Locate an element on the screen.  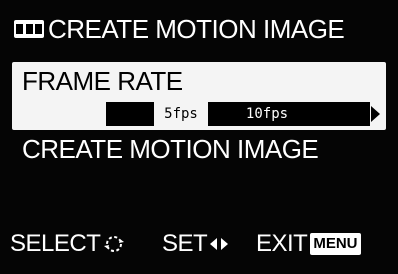
title-bar: CREATE MOTION IMAGE is located at coordinates (199, 29).